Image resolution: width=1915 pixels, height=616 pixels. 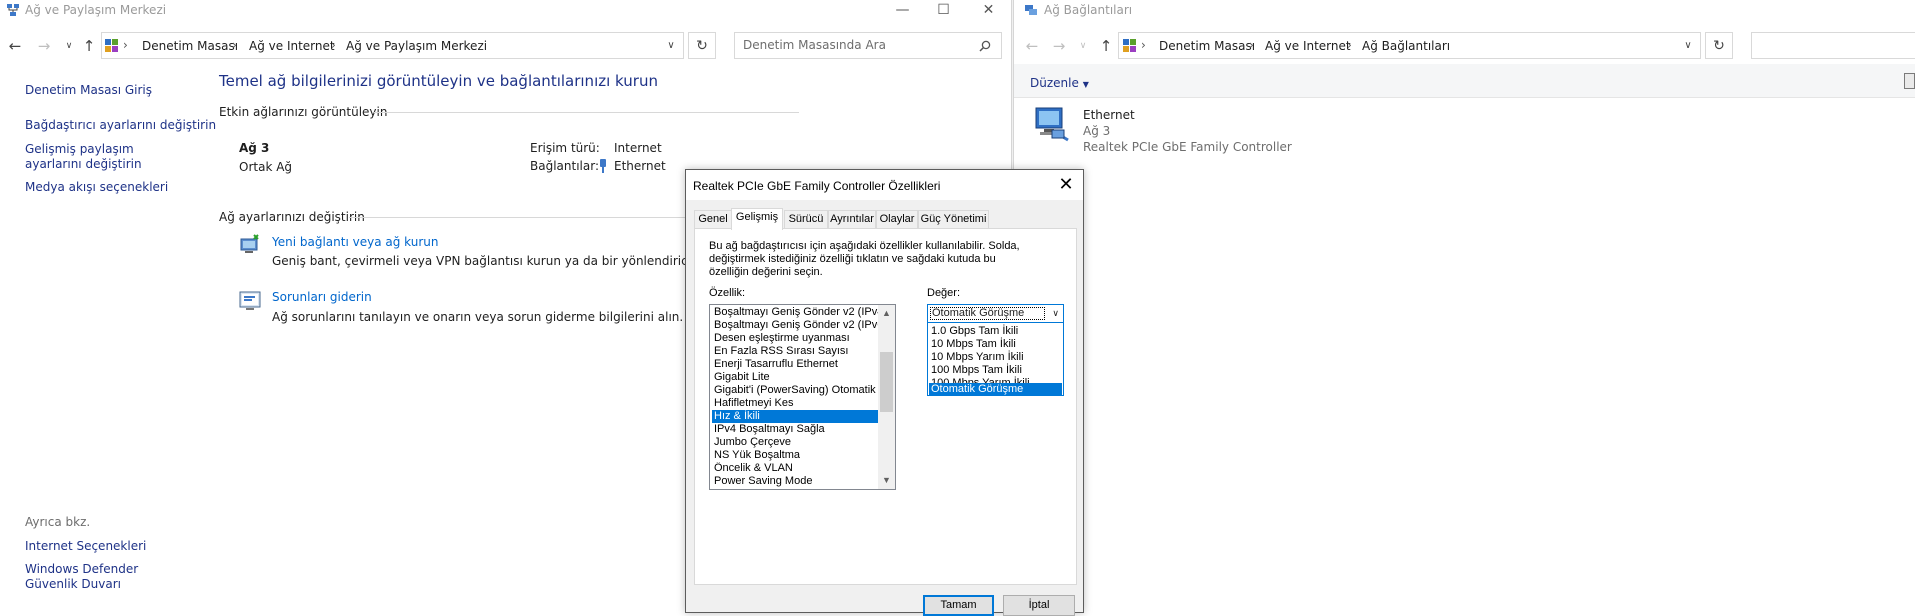 I want to click on media-streaming-options-link: Medya akışı seçenekleri, so click(x=96, y=187).